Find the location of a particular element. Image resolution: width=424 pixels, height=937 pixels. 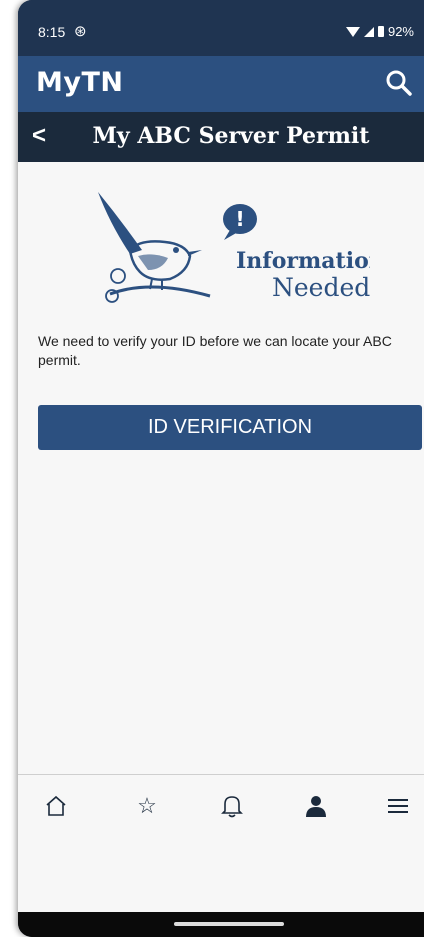

bottom-nav: ☆ is located at coordinates (221, 843).